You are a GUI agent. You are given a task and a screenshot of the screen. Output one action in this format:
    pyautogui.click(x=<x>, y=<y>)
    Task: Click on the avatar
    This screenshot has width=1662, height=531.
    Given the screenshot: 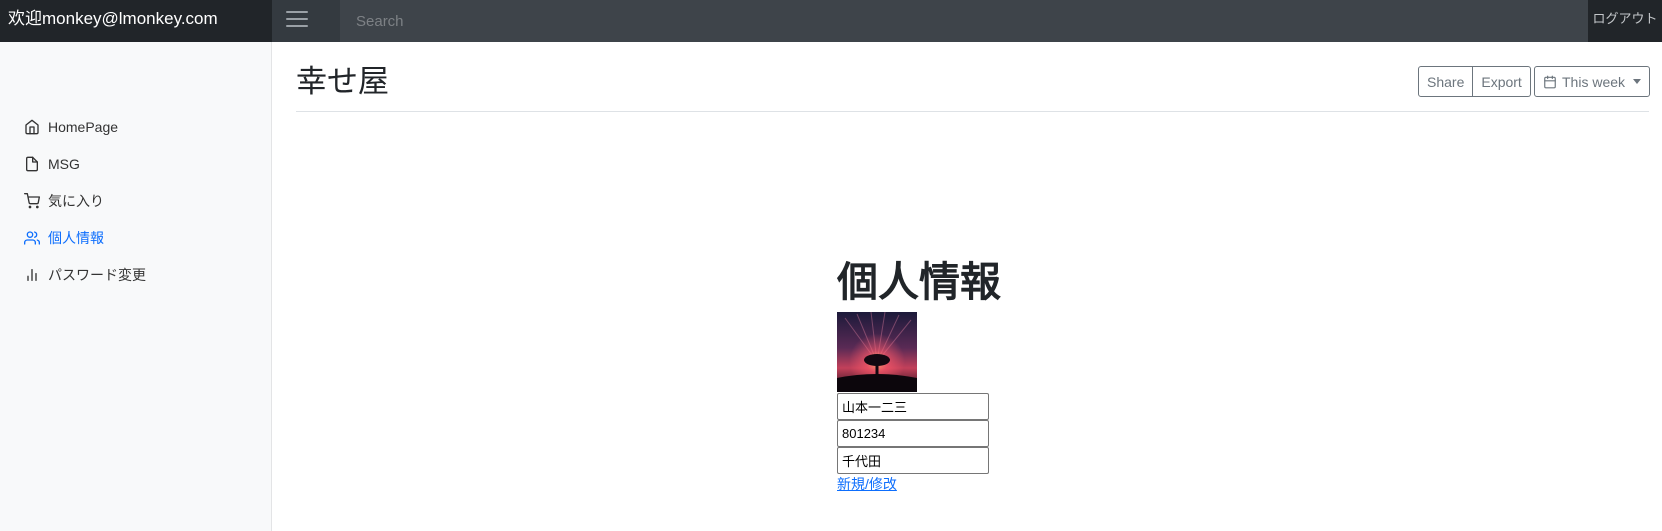 What is the action you would take?
    pyautogui.click(x=877, y=352)
    